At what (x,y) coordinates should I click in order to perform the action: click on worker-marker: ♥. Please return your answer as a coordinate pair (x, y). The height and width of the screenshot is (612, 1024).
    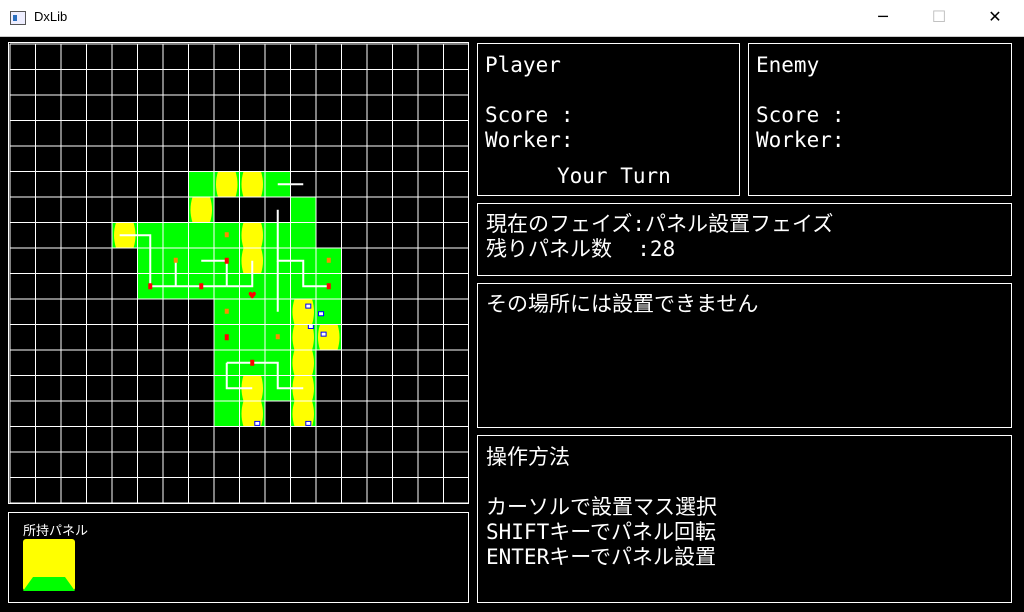
    Looking at the image, I should click on (252, 296).